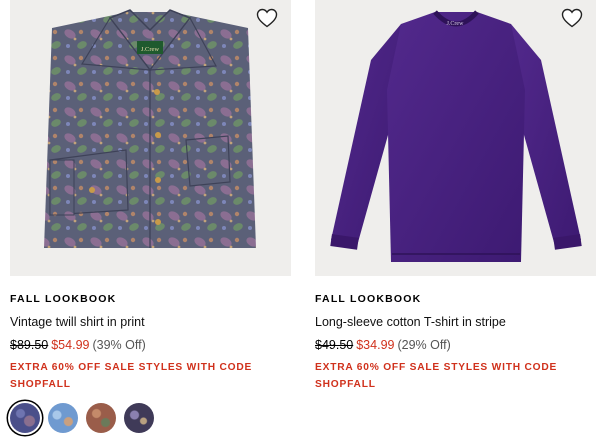 Image resolution: width=604 pixels, height=441 pixels. Describe the element at coordinates (150, 322) in the screenshot. I see `product-name: Vintage twill shirt in print` at that location.